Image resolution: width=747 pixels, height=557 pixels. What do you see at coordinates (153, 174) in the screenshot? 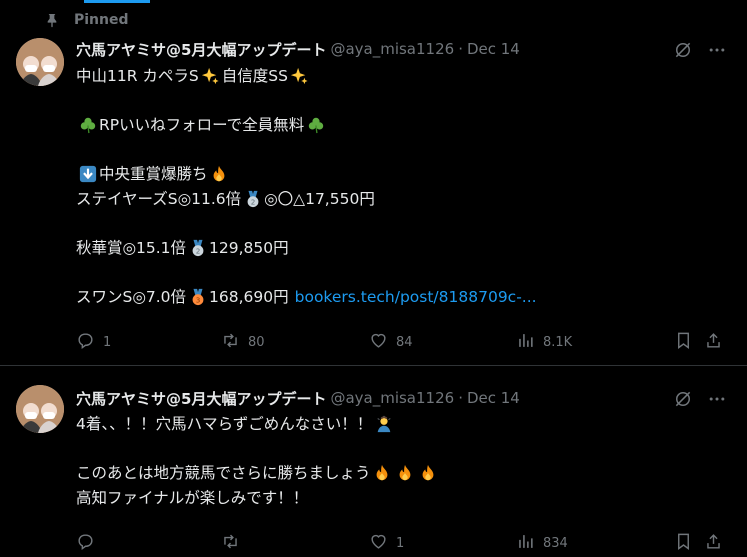
I see `text-line: 中央重賞爆勝ち` at bounding box center [153, 174].